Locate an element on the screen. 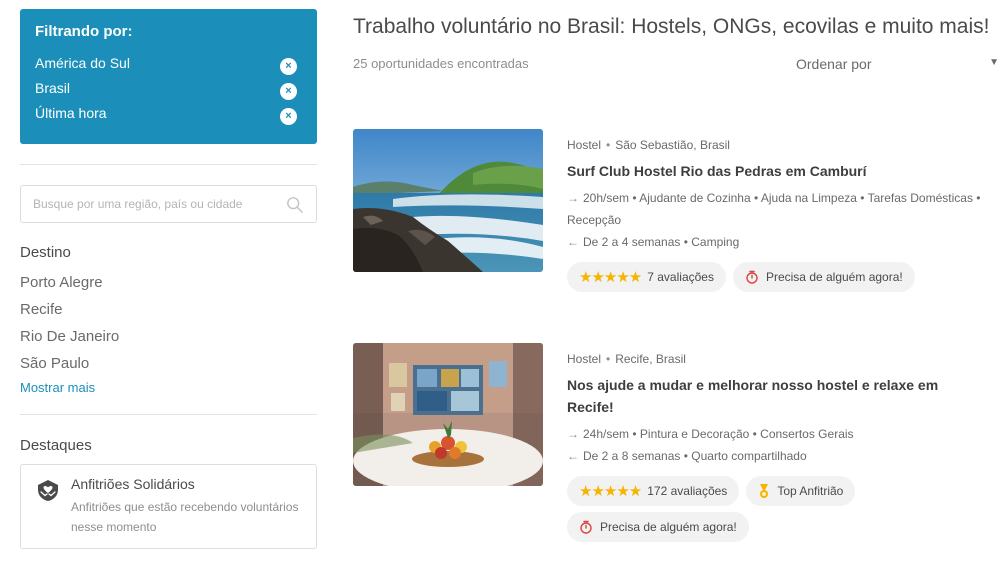  listing-location: São Sebastião, Brasil is located at coordinates (672, 145).